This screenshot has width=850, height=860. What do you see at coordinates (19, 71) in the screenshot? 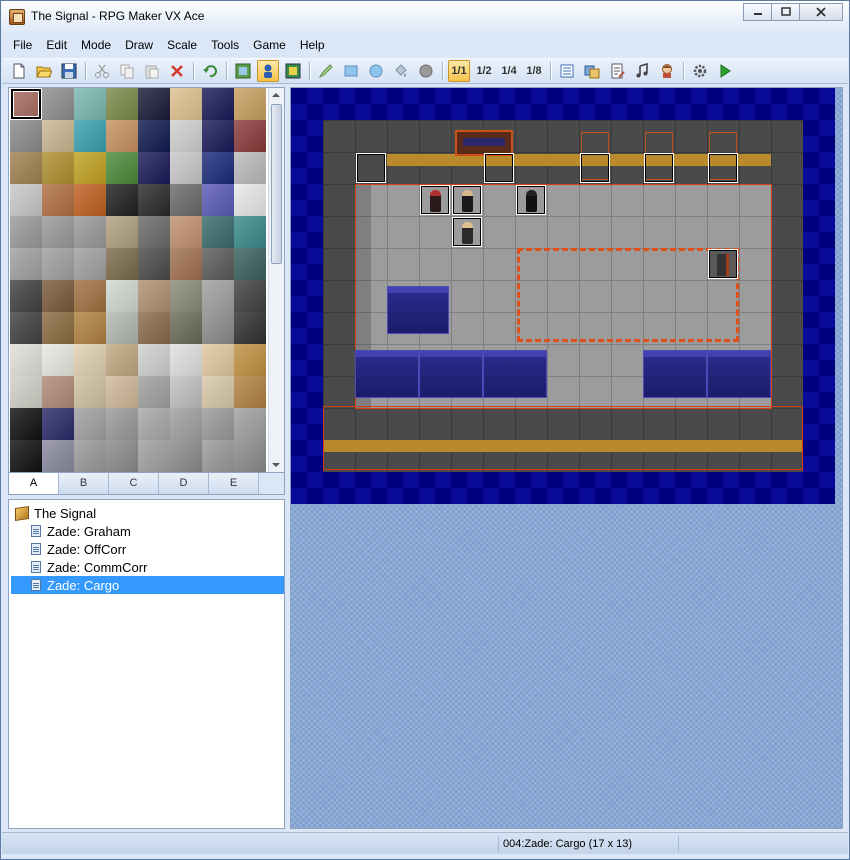
I see `new-project-button` at bounding box center [19, 71].